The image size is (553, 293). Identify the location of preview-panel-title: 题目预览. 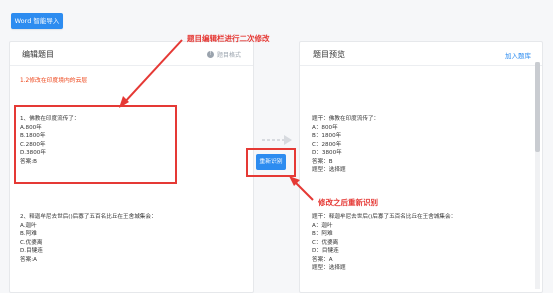
(329, 54).